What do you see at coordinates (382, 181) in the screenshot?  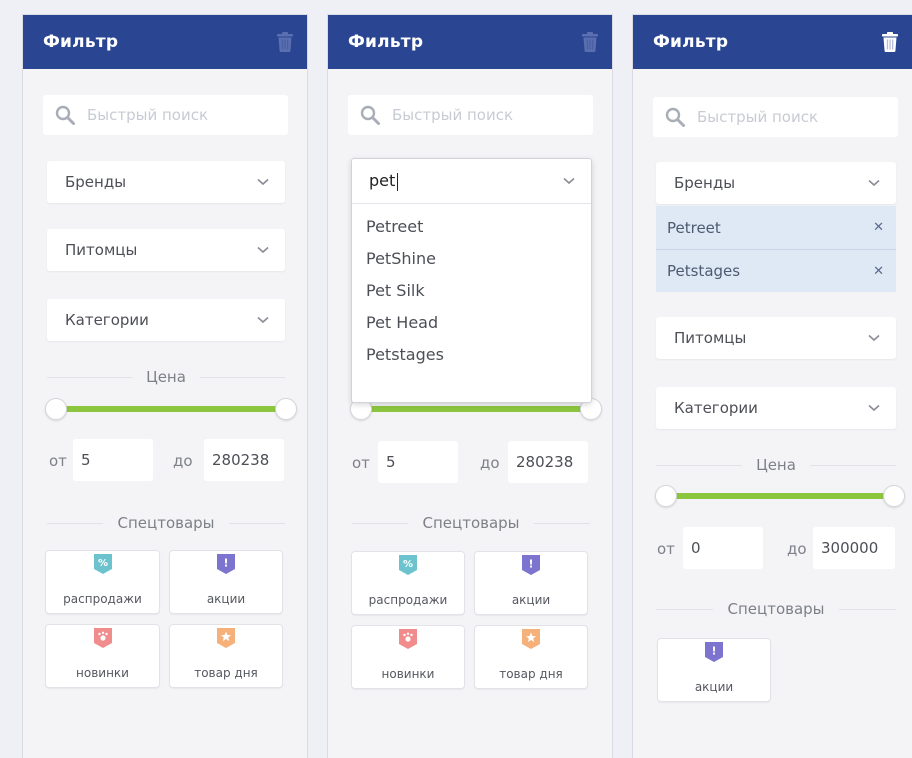 I see `brand-query-text: pet` at bounding box center [382, 181].